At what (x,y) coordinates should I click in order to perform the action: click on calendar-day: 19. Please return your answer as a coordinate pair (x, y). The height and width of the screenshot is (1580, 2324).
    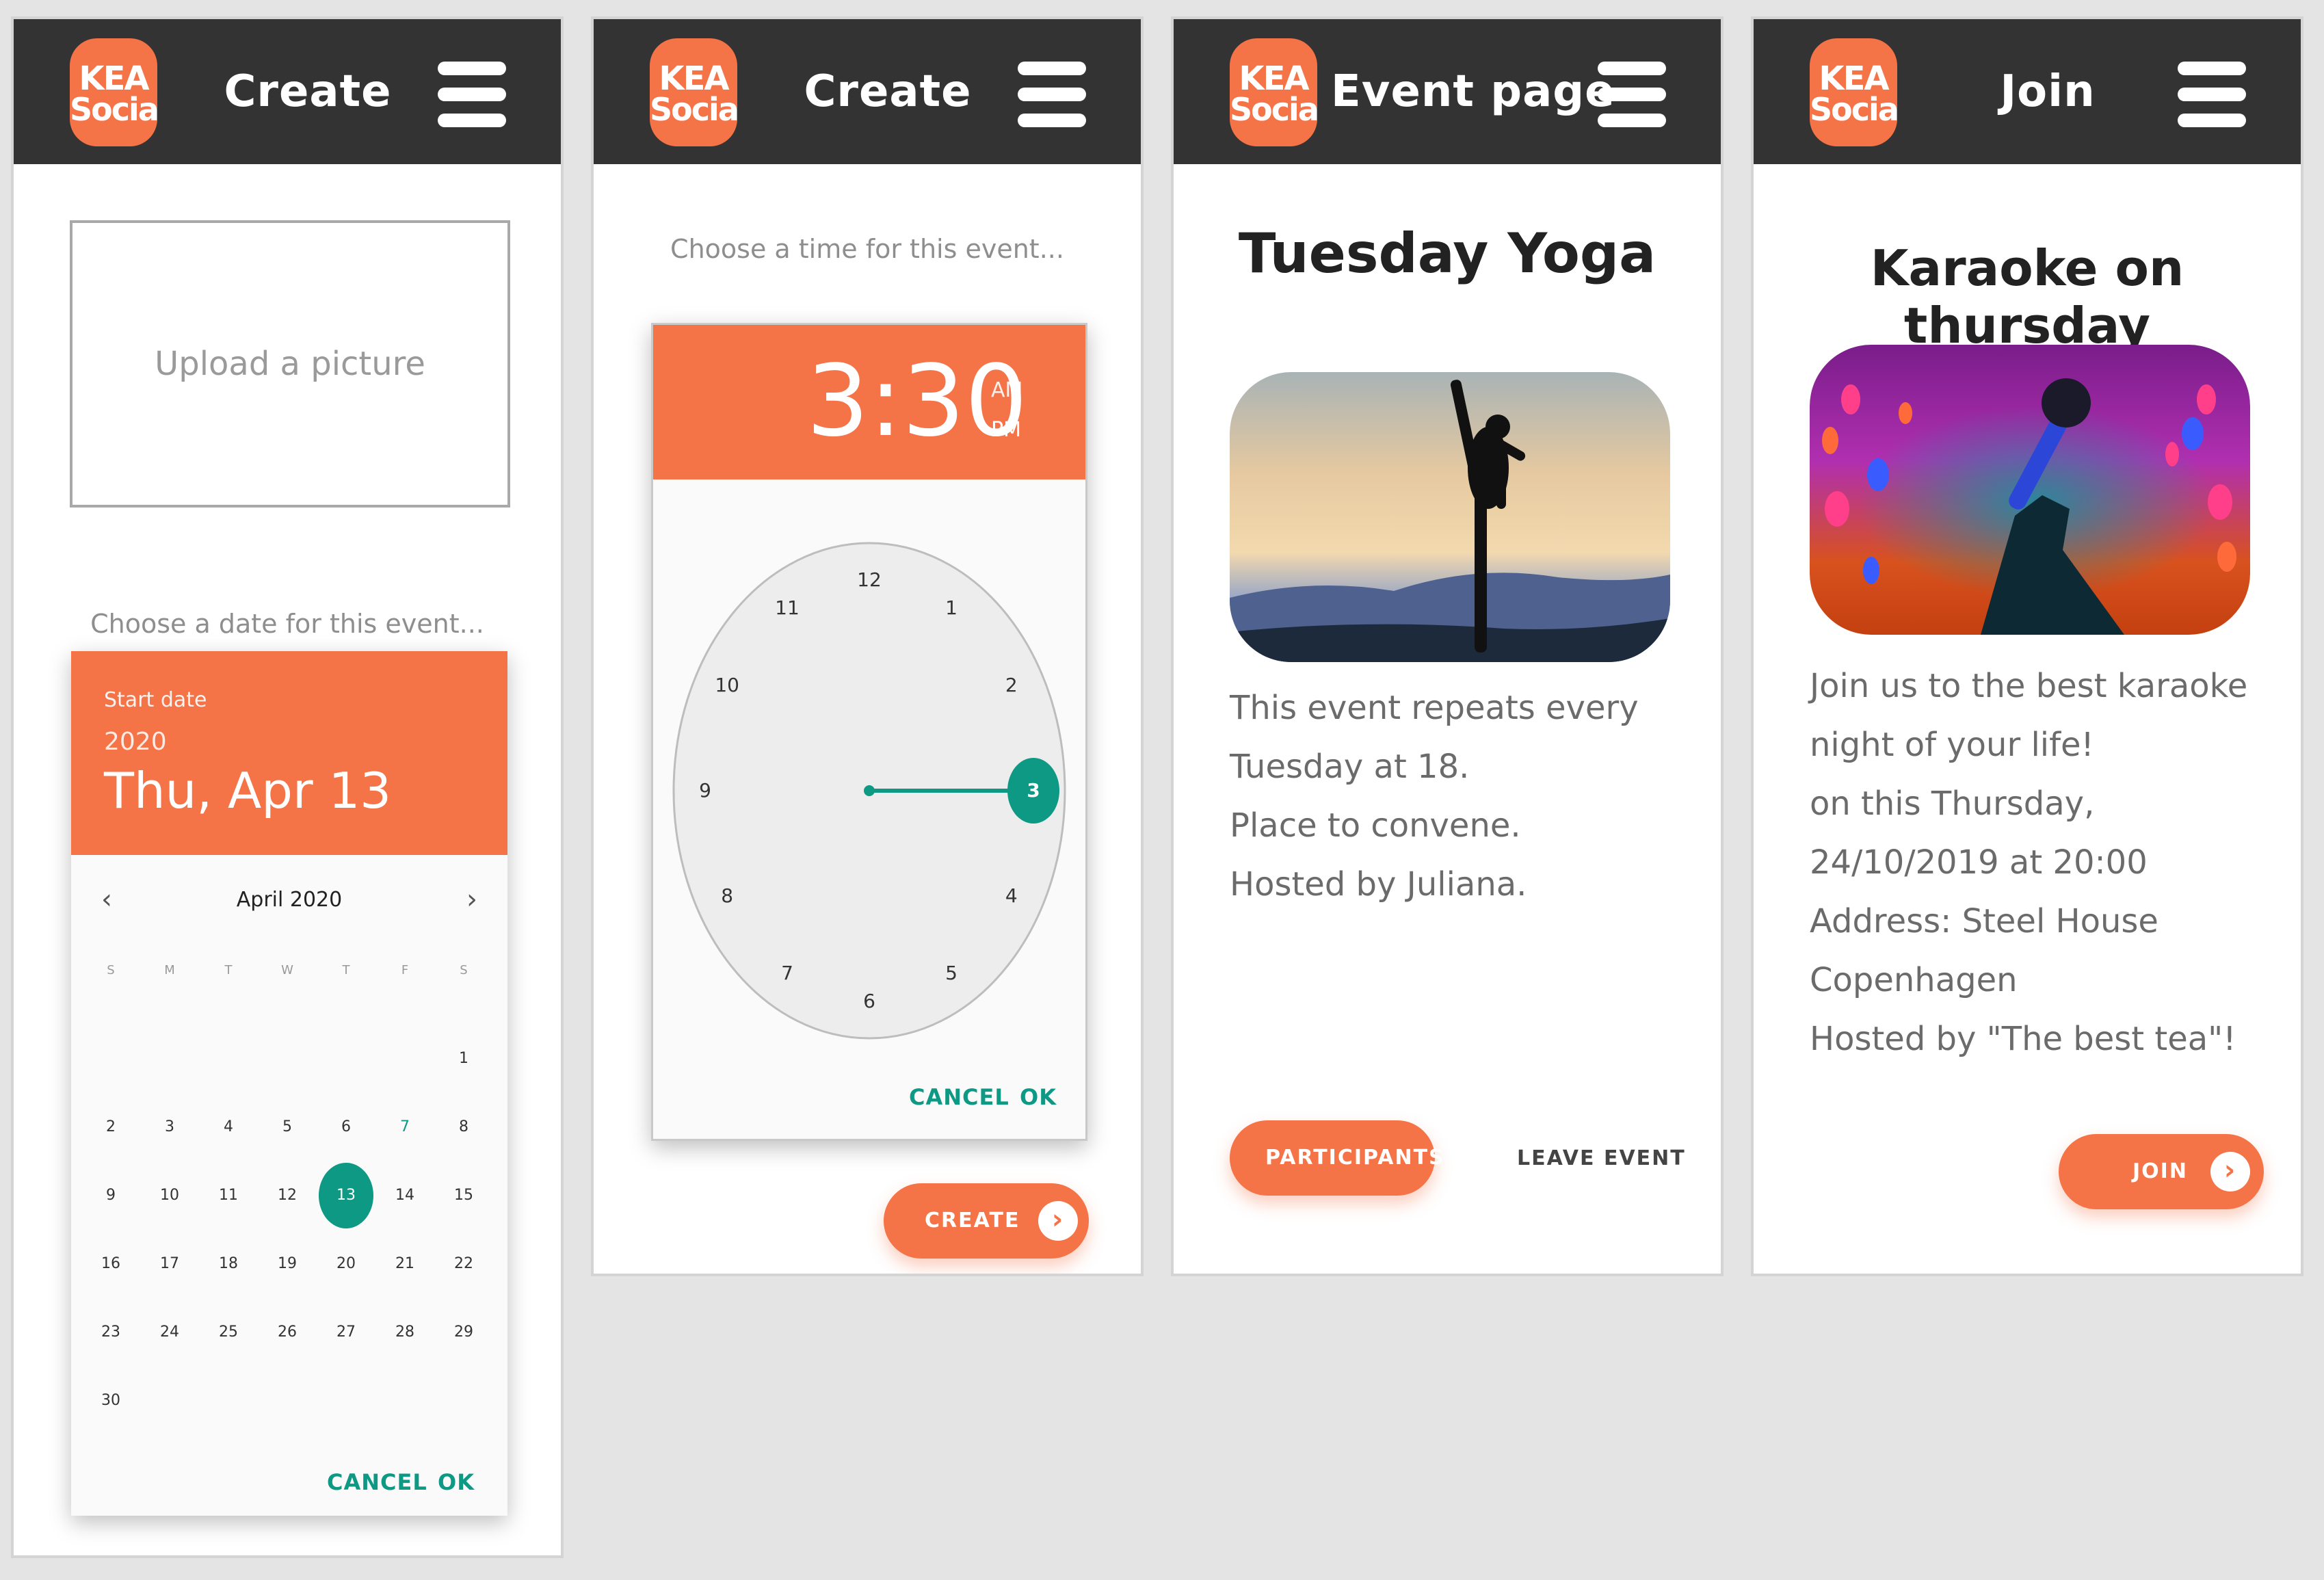
    Looking at the image, I should click on (287, 1264).